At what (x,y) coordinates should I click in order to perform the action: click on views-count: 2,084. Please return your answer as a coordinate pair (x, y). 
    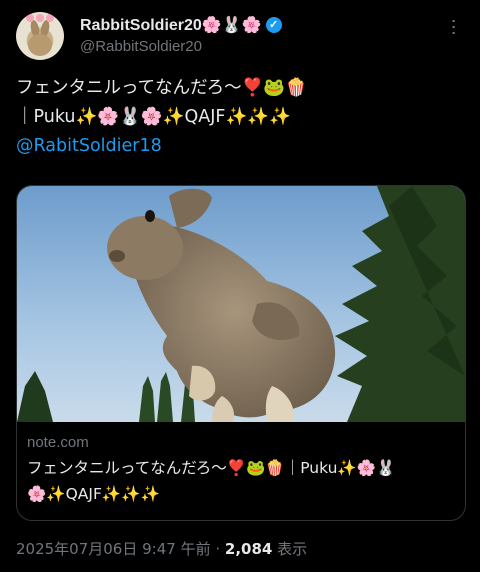
    Looking at the image, I should click on (248, 549).